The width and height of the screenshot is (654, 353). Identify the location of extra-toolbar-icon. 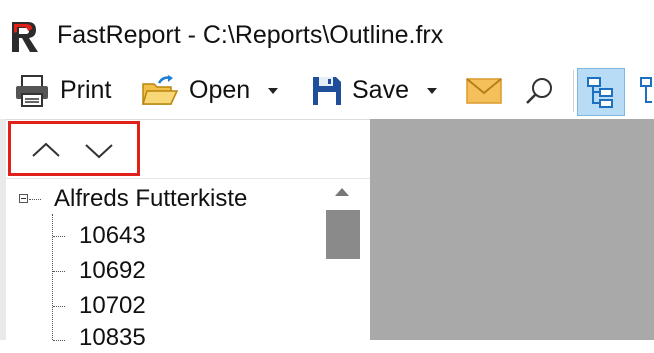
(646, 92).